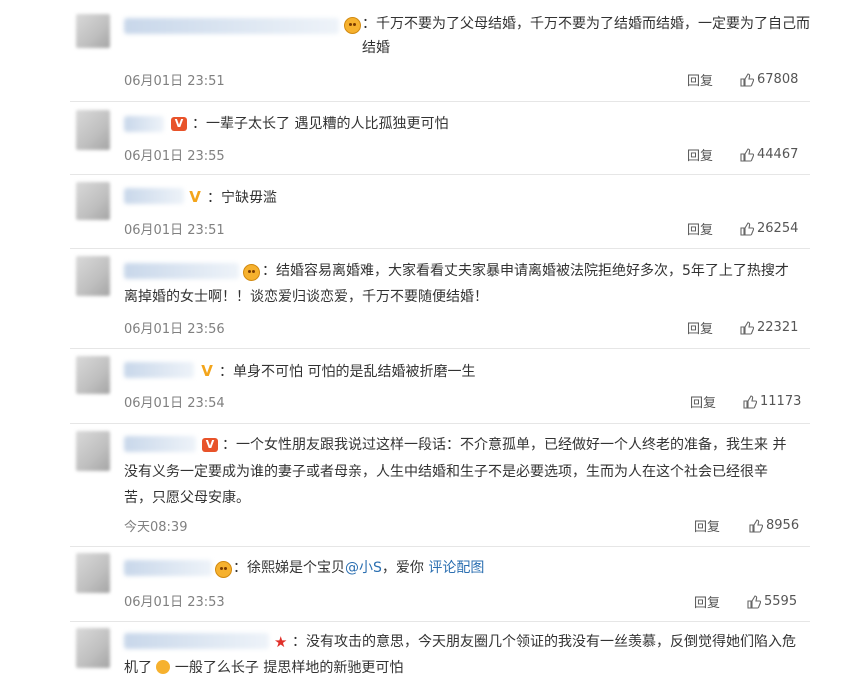 The height and width of the screenshot is (680, 844). Describe the element at coordinates (306, 297) in the screenshot. I see `comment-text-continued: 离掉婚的女士啊！！谈恋爱归谈恋爱，千万不要随便结婚！` at that location.